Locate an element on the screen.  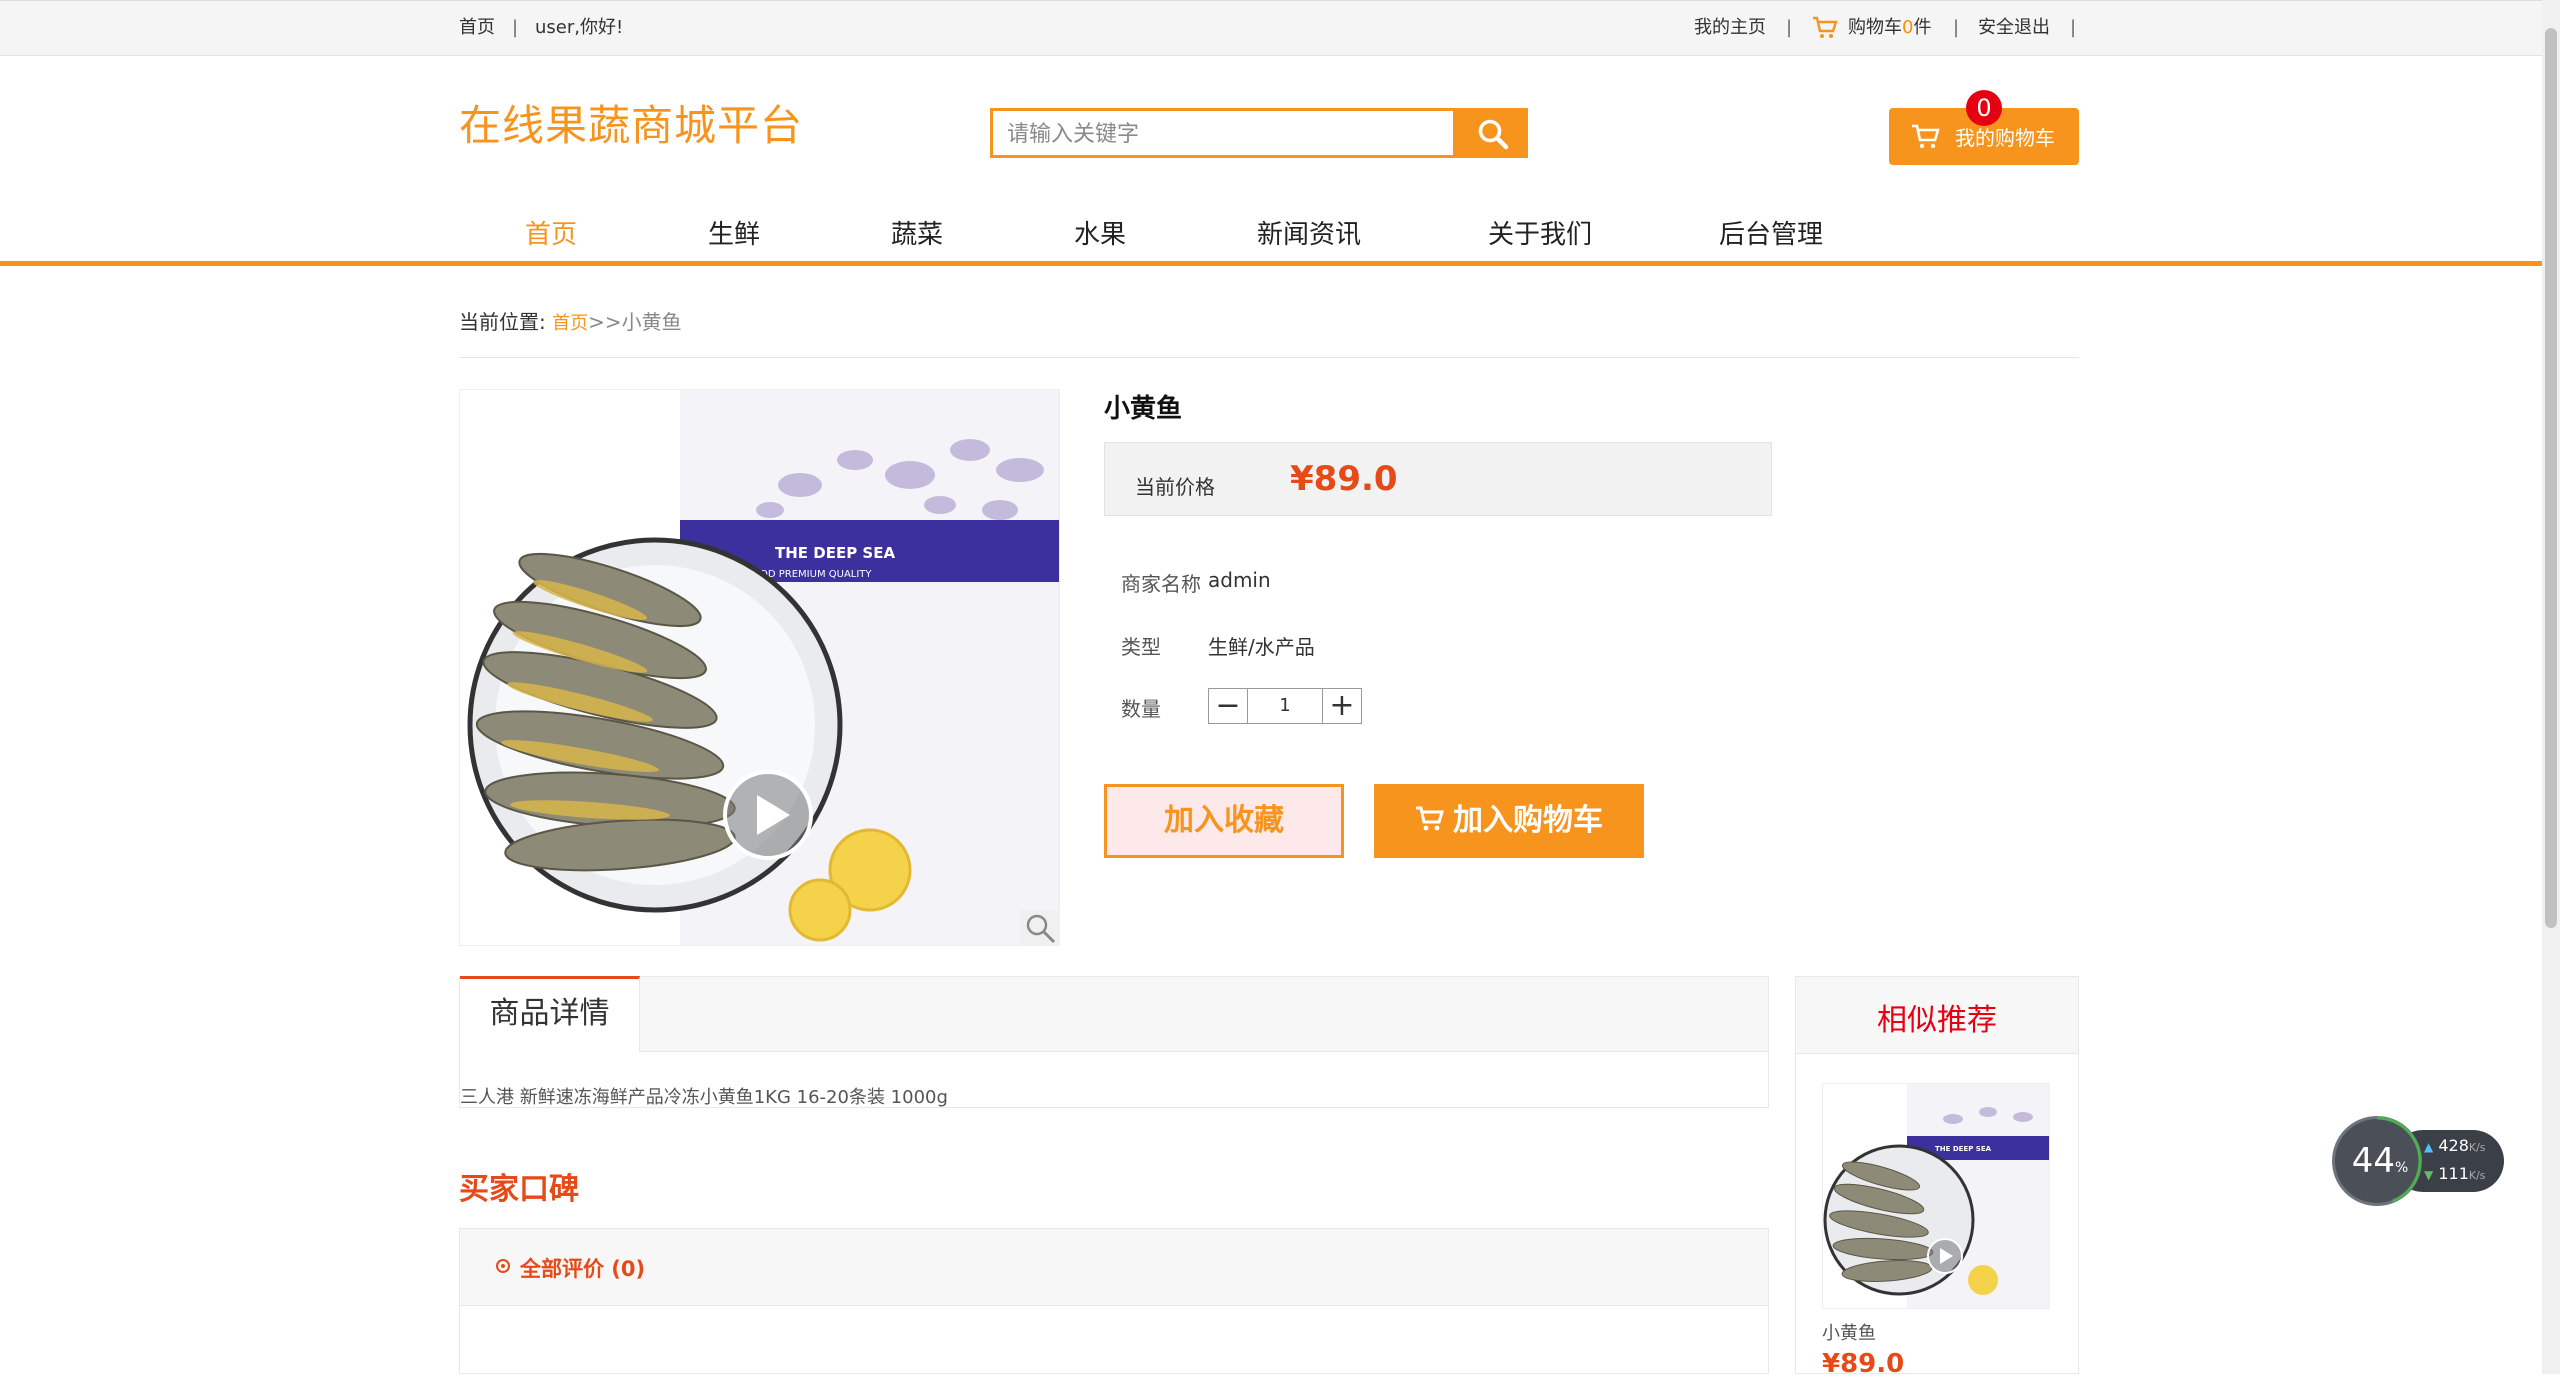
reviews-panel: 全部评价 (0) is located at coordinates (1114, 1301).